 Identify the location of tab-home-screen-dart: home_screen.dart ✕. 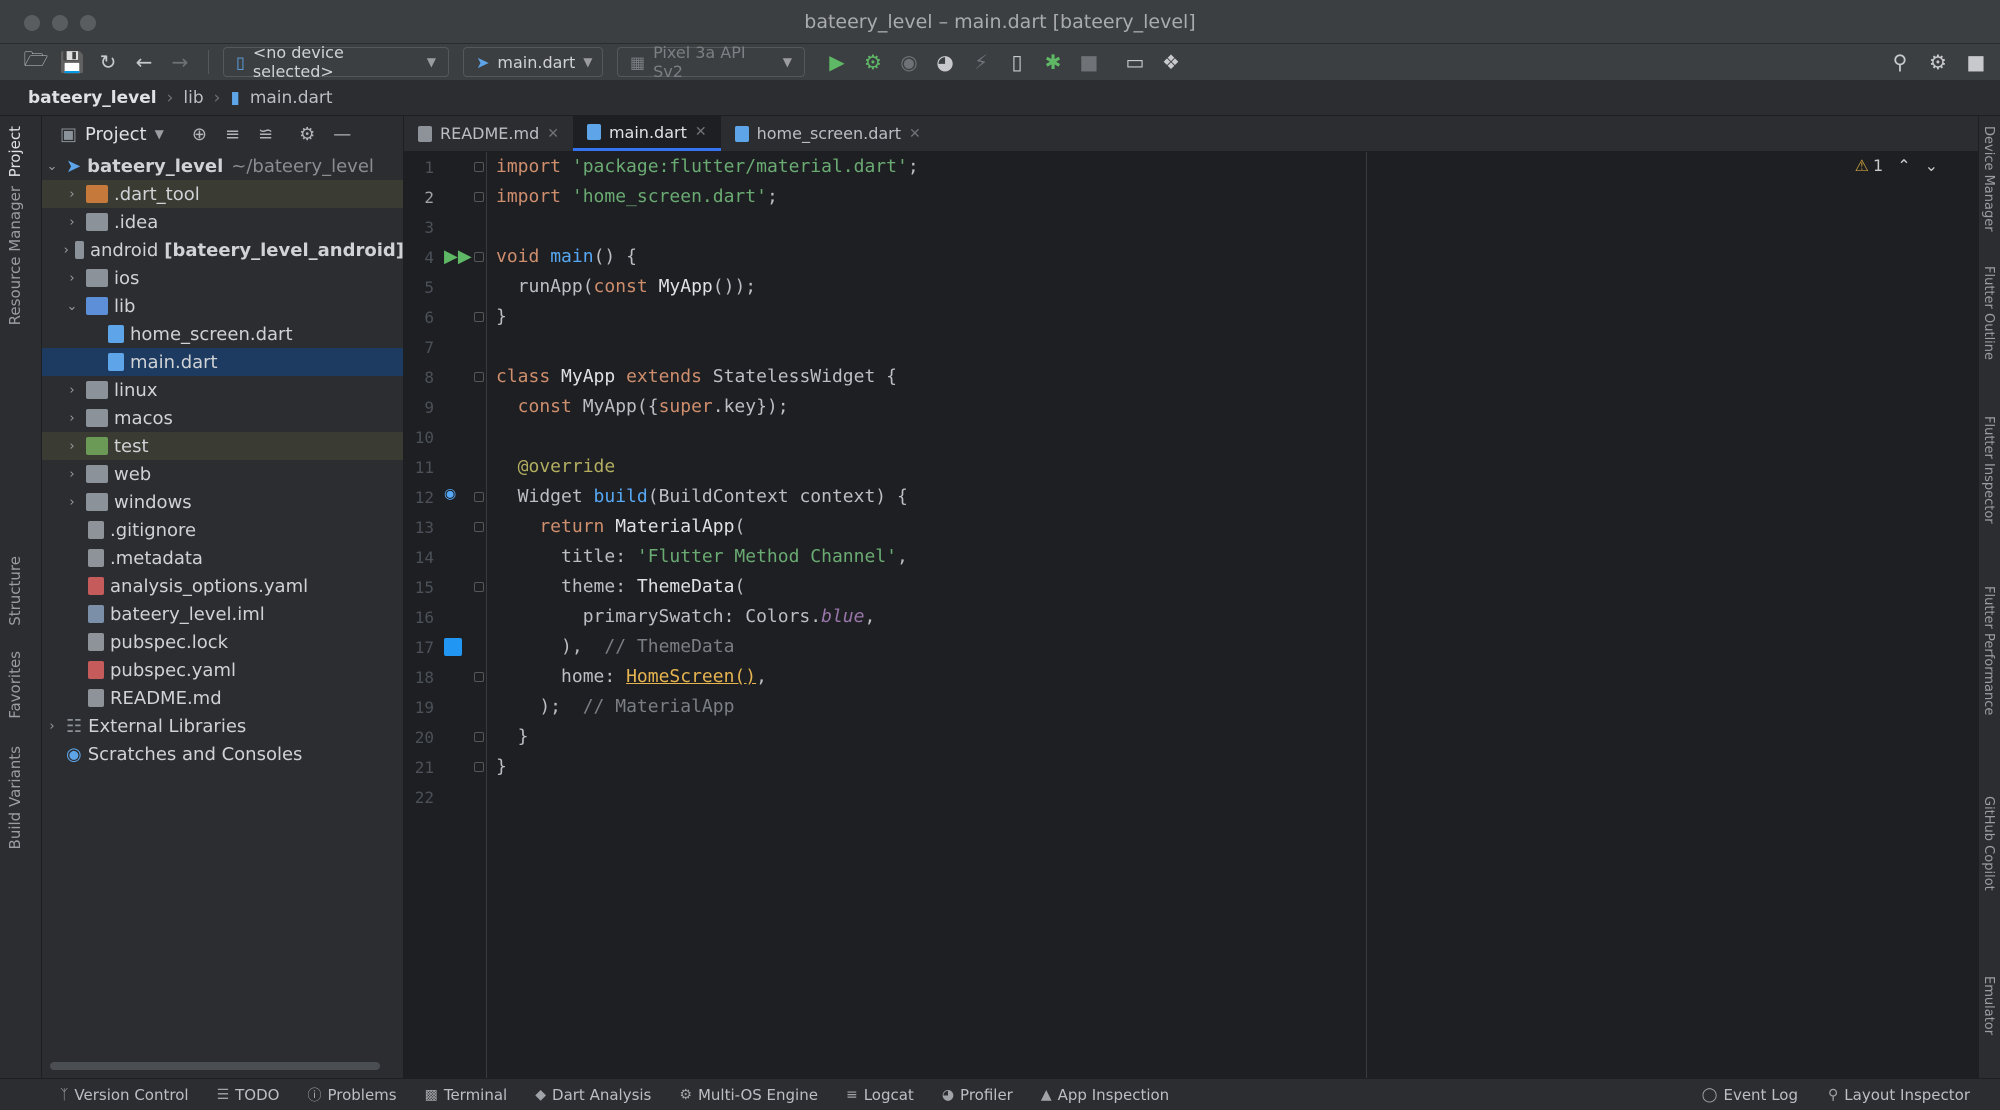
(828, 133).